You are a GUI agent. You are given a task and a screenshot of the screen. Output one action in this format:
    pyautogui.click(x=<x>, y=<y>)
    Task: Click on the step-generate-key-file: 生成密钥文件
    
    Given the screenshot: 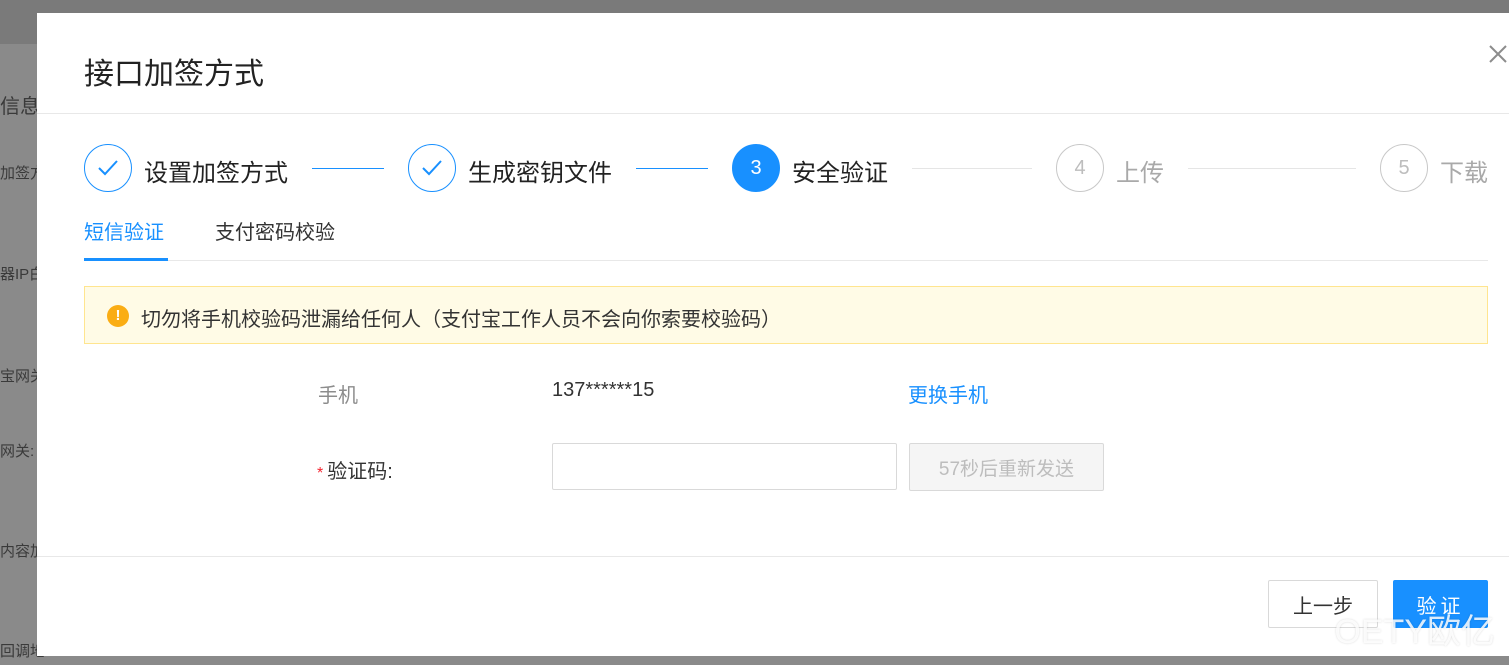 What is the action you would take?
    pyautogui.click(x=523, y=168)
    